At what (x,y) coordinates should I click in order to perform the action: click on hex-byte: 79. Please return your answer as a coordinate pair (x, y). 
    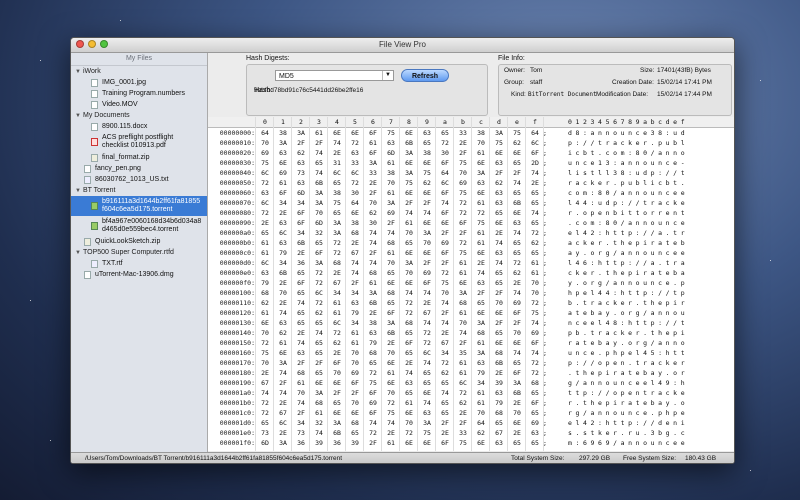
    Looking at the image, I should click on (481, 373).